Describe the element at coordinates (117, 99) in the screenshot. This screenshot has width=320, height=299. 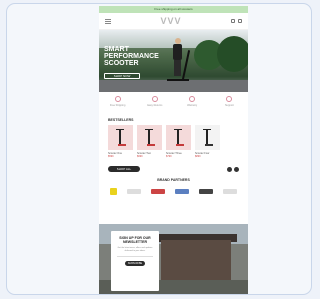
I see `shipping-icon` at that location.